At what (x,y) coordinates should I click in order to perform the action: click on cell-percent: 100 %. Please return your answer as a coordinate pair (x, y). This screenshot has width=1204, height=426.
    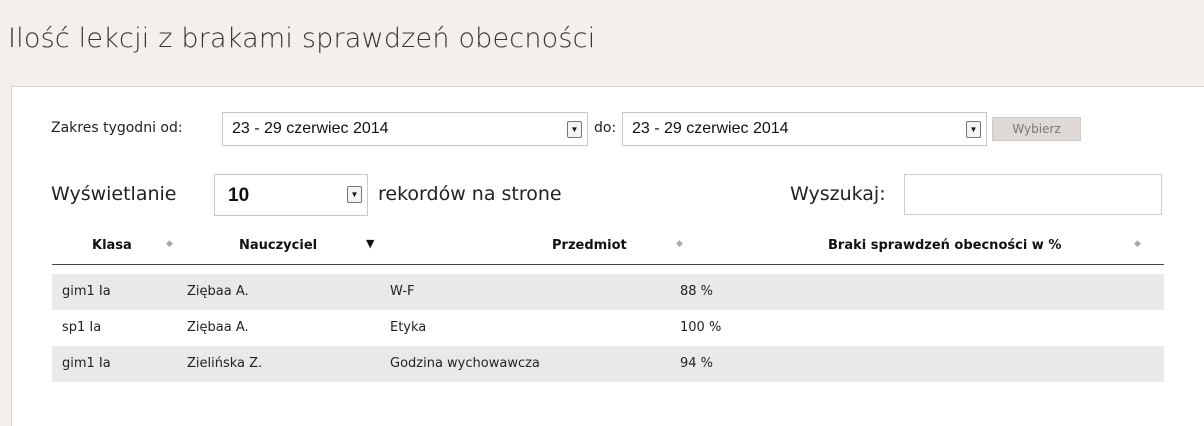
    Looking at the image, I should click on (701, 327).